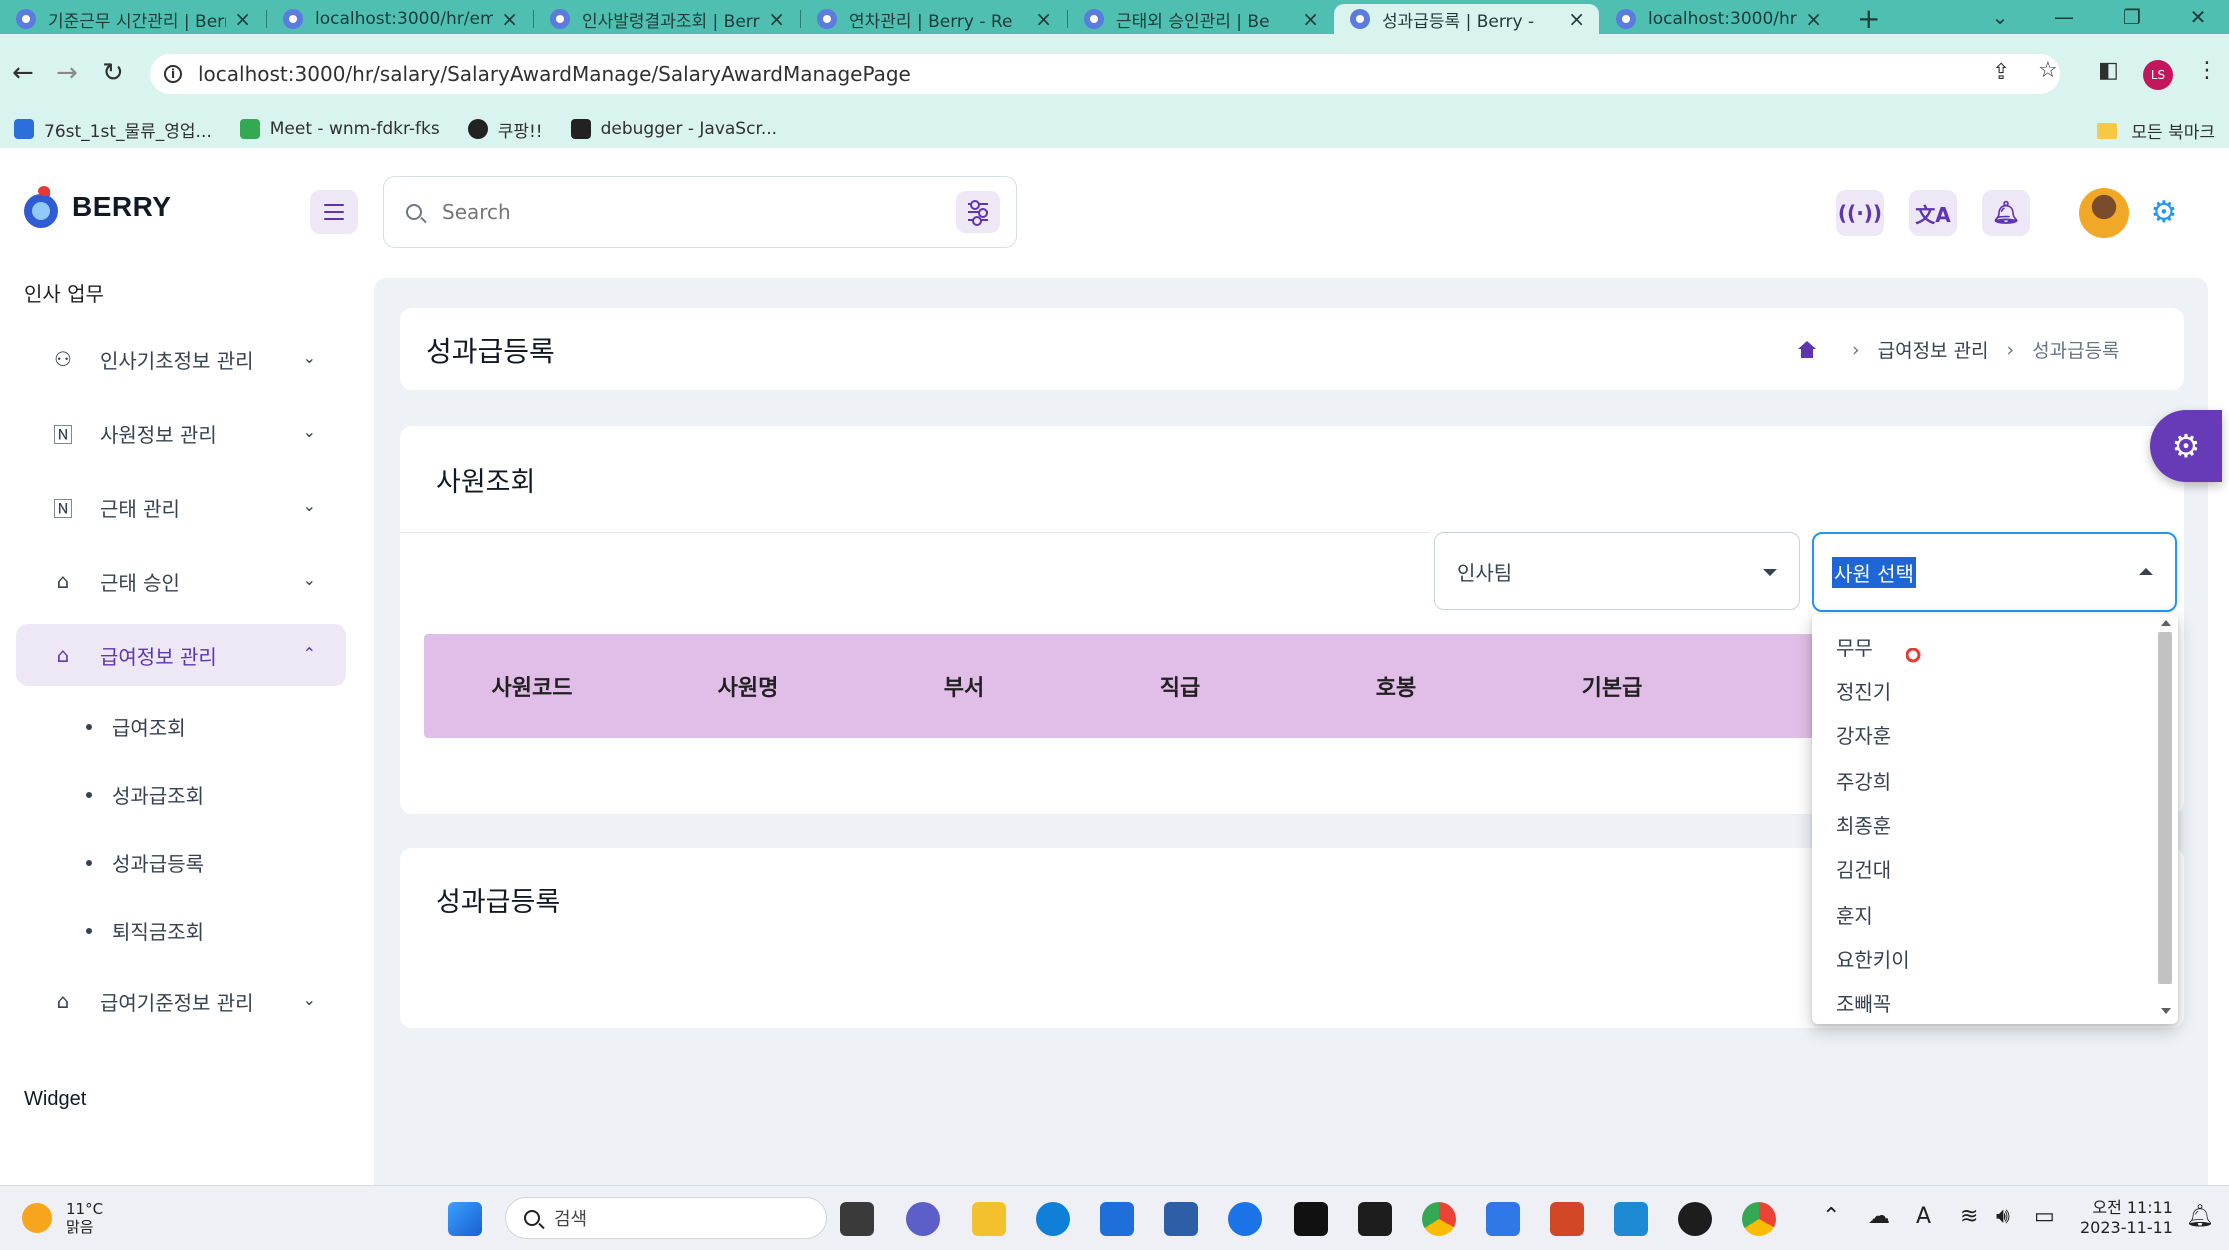 Image resolution: width=2229 pixels, height=1250 pixels. What do you see at coordinates (1933, 349) in the screenshot?
I see `breadcrumb-link: 급여정보 관리` at bounding box center [1933, 349].